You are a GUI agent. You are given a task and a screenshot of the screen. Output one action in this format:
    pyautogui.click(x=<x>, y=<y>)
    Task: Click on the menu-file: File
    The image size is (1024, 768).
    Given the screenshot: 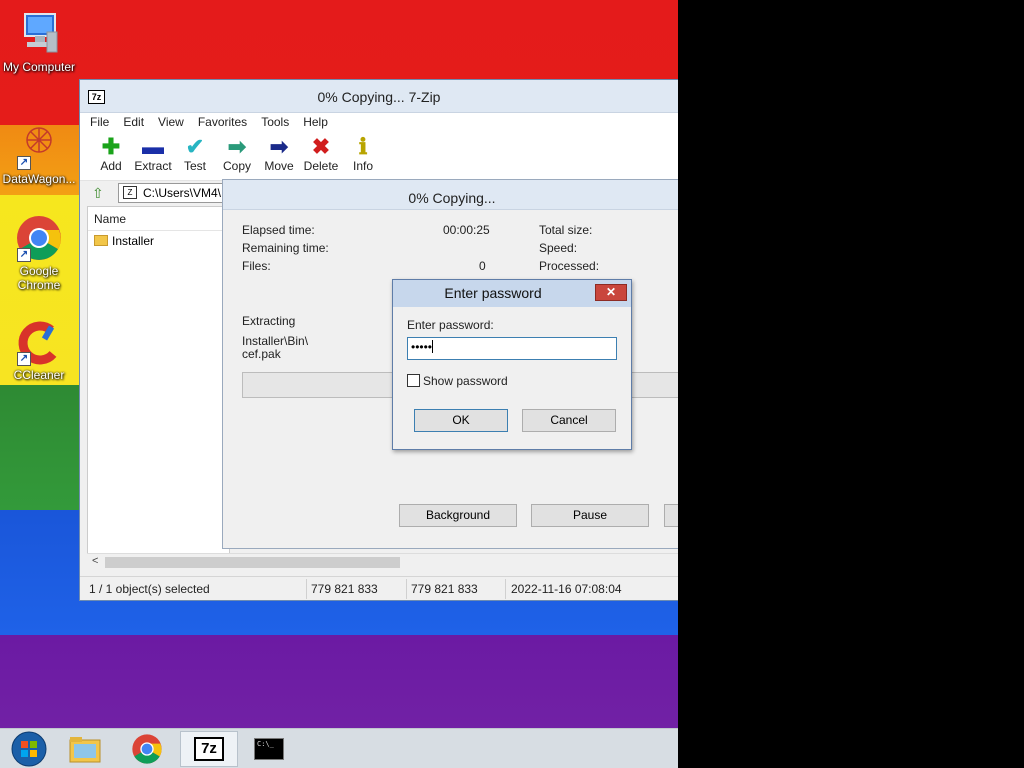 What is the action you would take?
    pyautogui.click(x=99, y=122)
    